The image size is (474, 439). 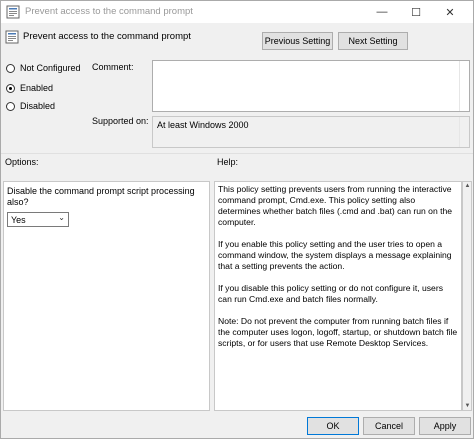 I want to click on apply-button: Apply, so click(x=445, y=426).